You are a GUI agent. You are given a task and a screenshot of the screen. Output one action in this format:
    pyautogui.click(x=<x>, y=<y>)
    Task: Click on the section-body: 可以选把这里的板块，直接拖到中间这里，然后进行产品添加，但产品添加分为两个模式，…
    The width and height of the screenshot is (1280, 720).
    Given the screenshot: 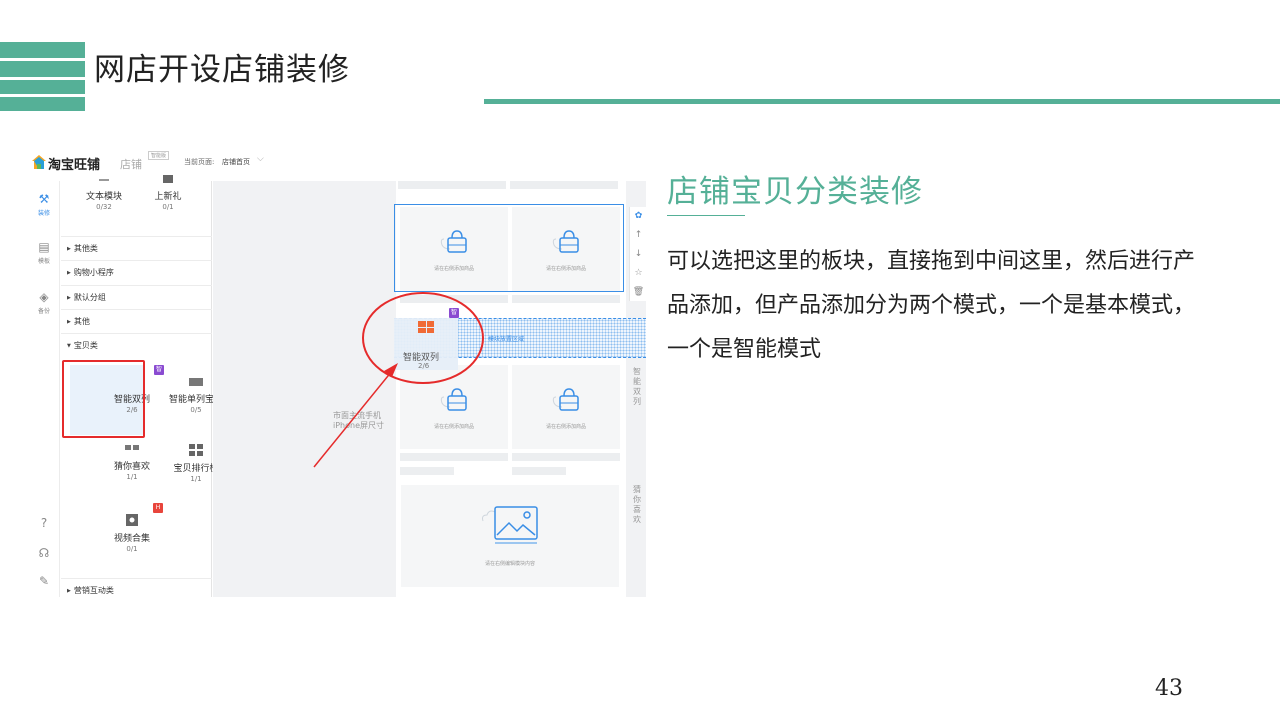 What is the action you would take?
    pyautogui.click(x=931, y=305)
    